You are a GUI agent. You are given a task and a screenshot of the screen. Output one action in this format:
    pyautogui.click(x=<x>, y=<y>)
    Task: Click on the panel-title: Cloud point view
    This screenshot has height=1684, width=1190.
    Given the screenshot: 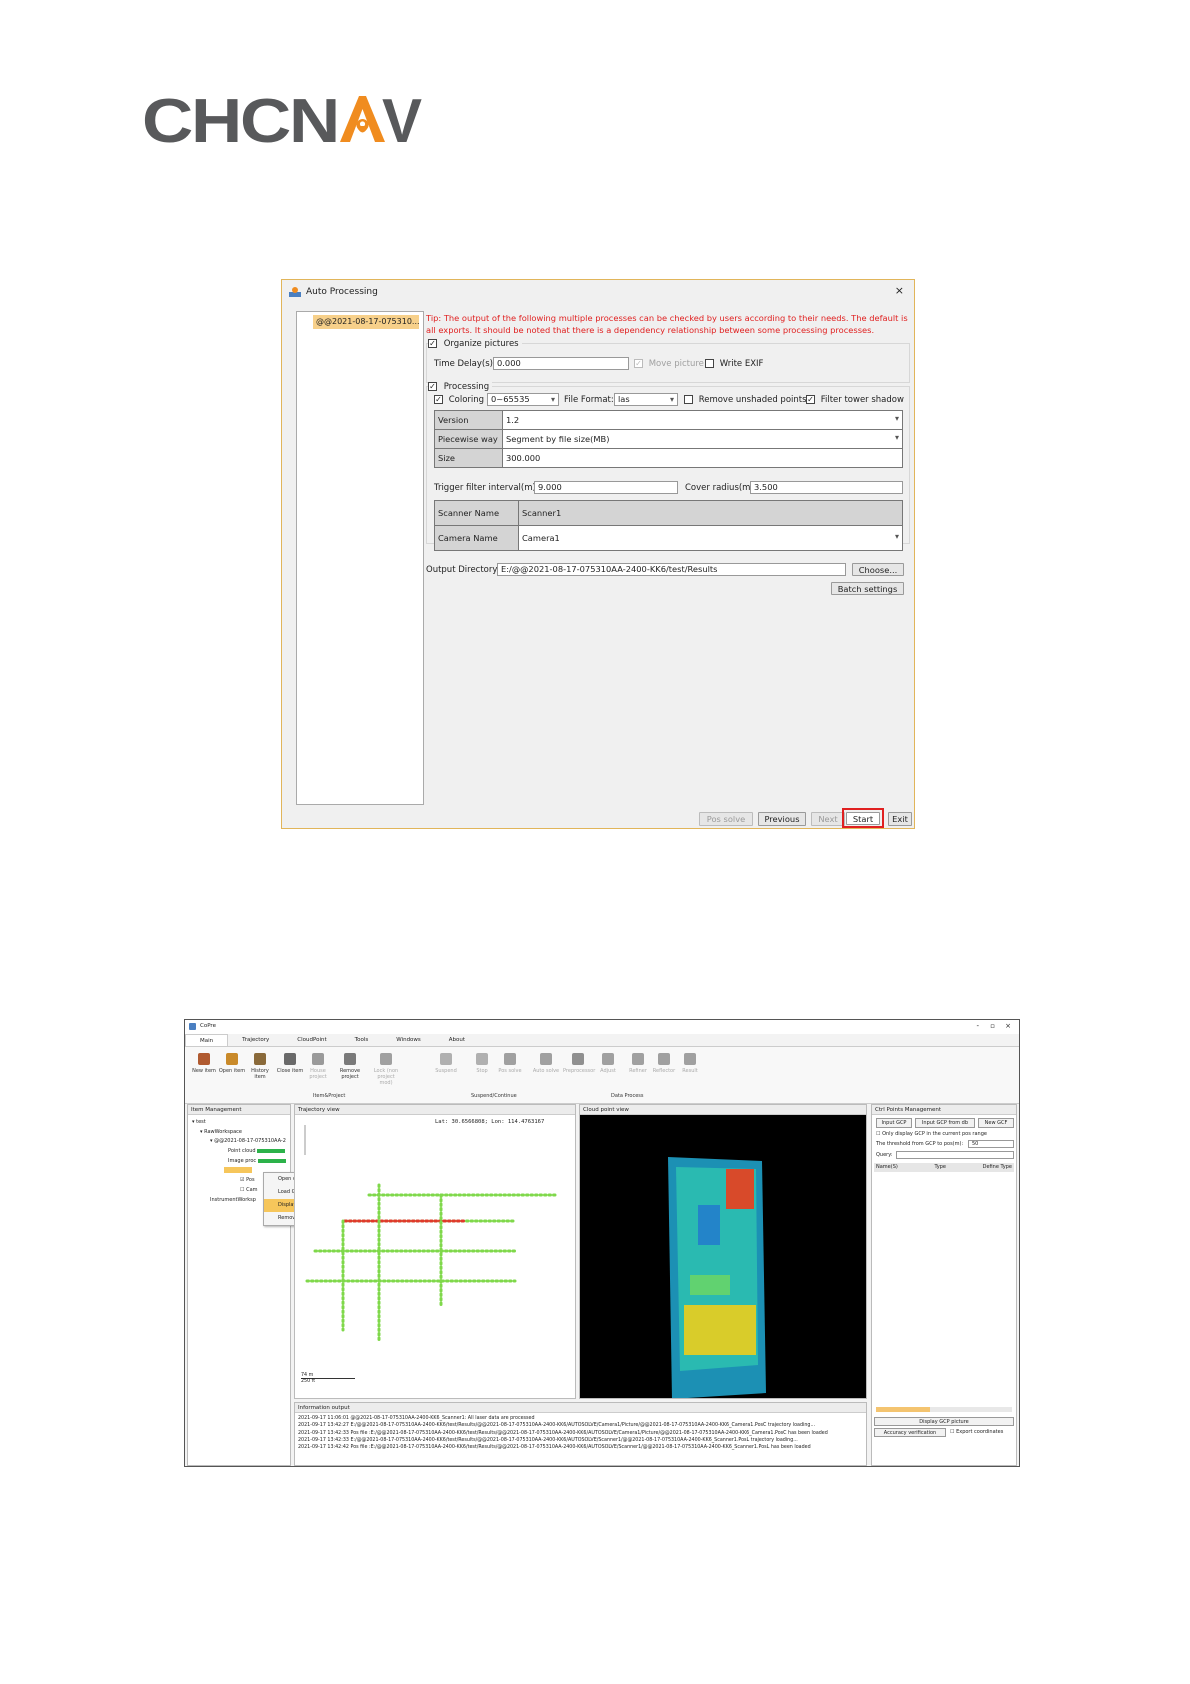 What is the action you would take?
    pyautogui.click(x=723, y=1110)
    